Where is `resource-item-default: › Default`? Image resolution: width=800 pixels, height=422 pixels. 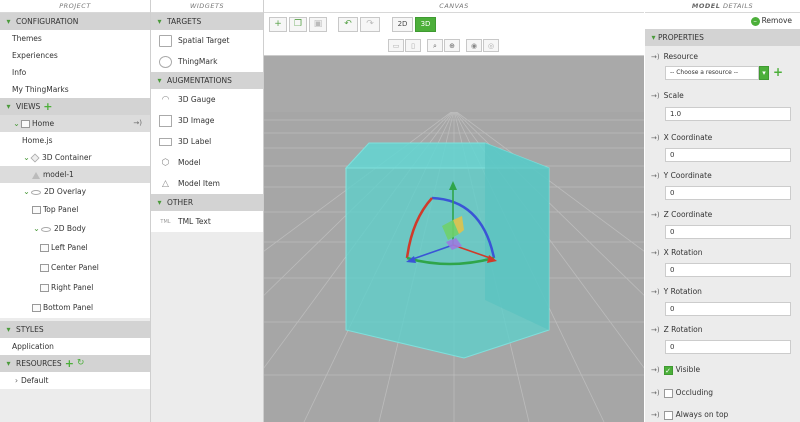
resource-item-default: › Default is located at coordinates (75, 380).